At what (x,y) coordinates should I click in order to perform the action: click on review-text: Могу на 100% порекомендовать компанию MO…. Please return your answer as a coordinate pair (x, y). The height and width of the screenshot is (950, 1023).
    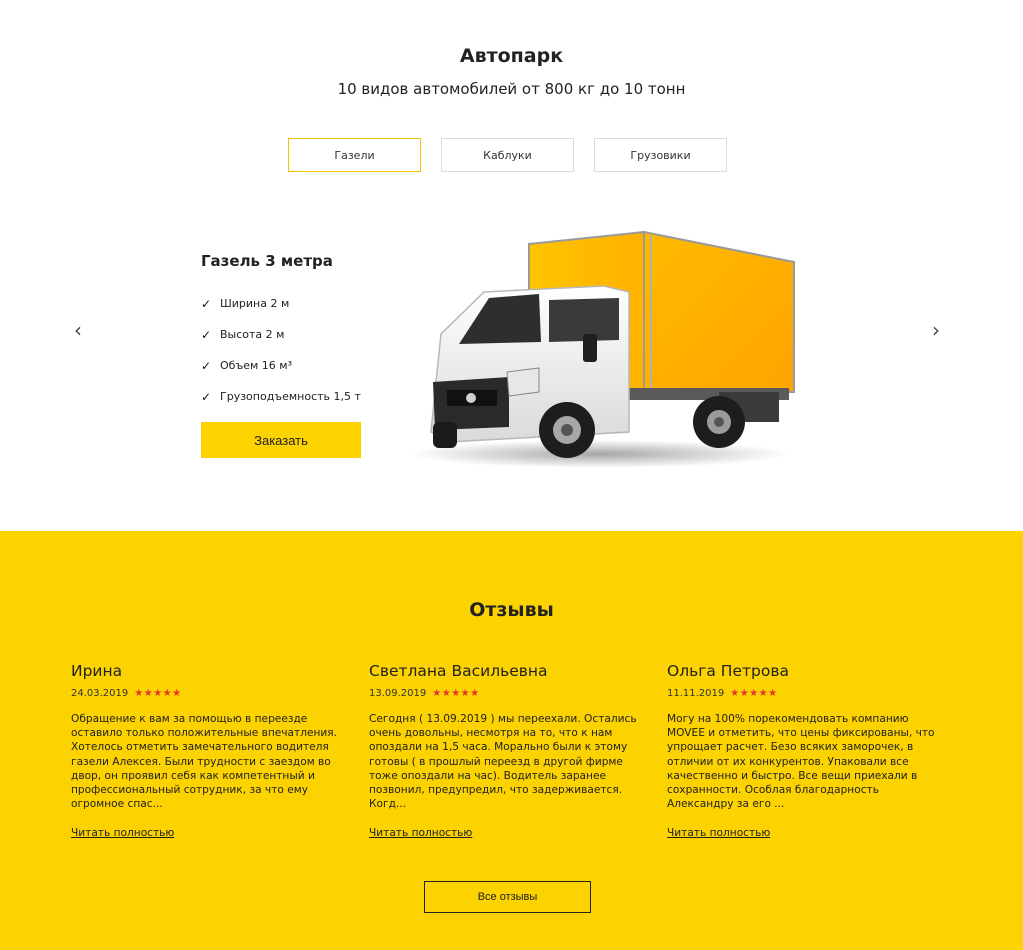
    Looking at the image, I should click on (801, 762).